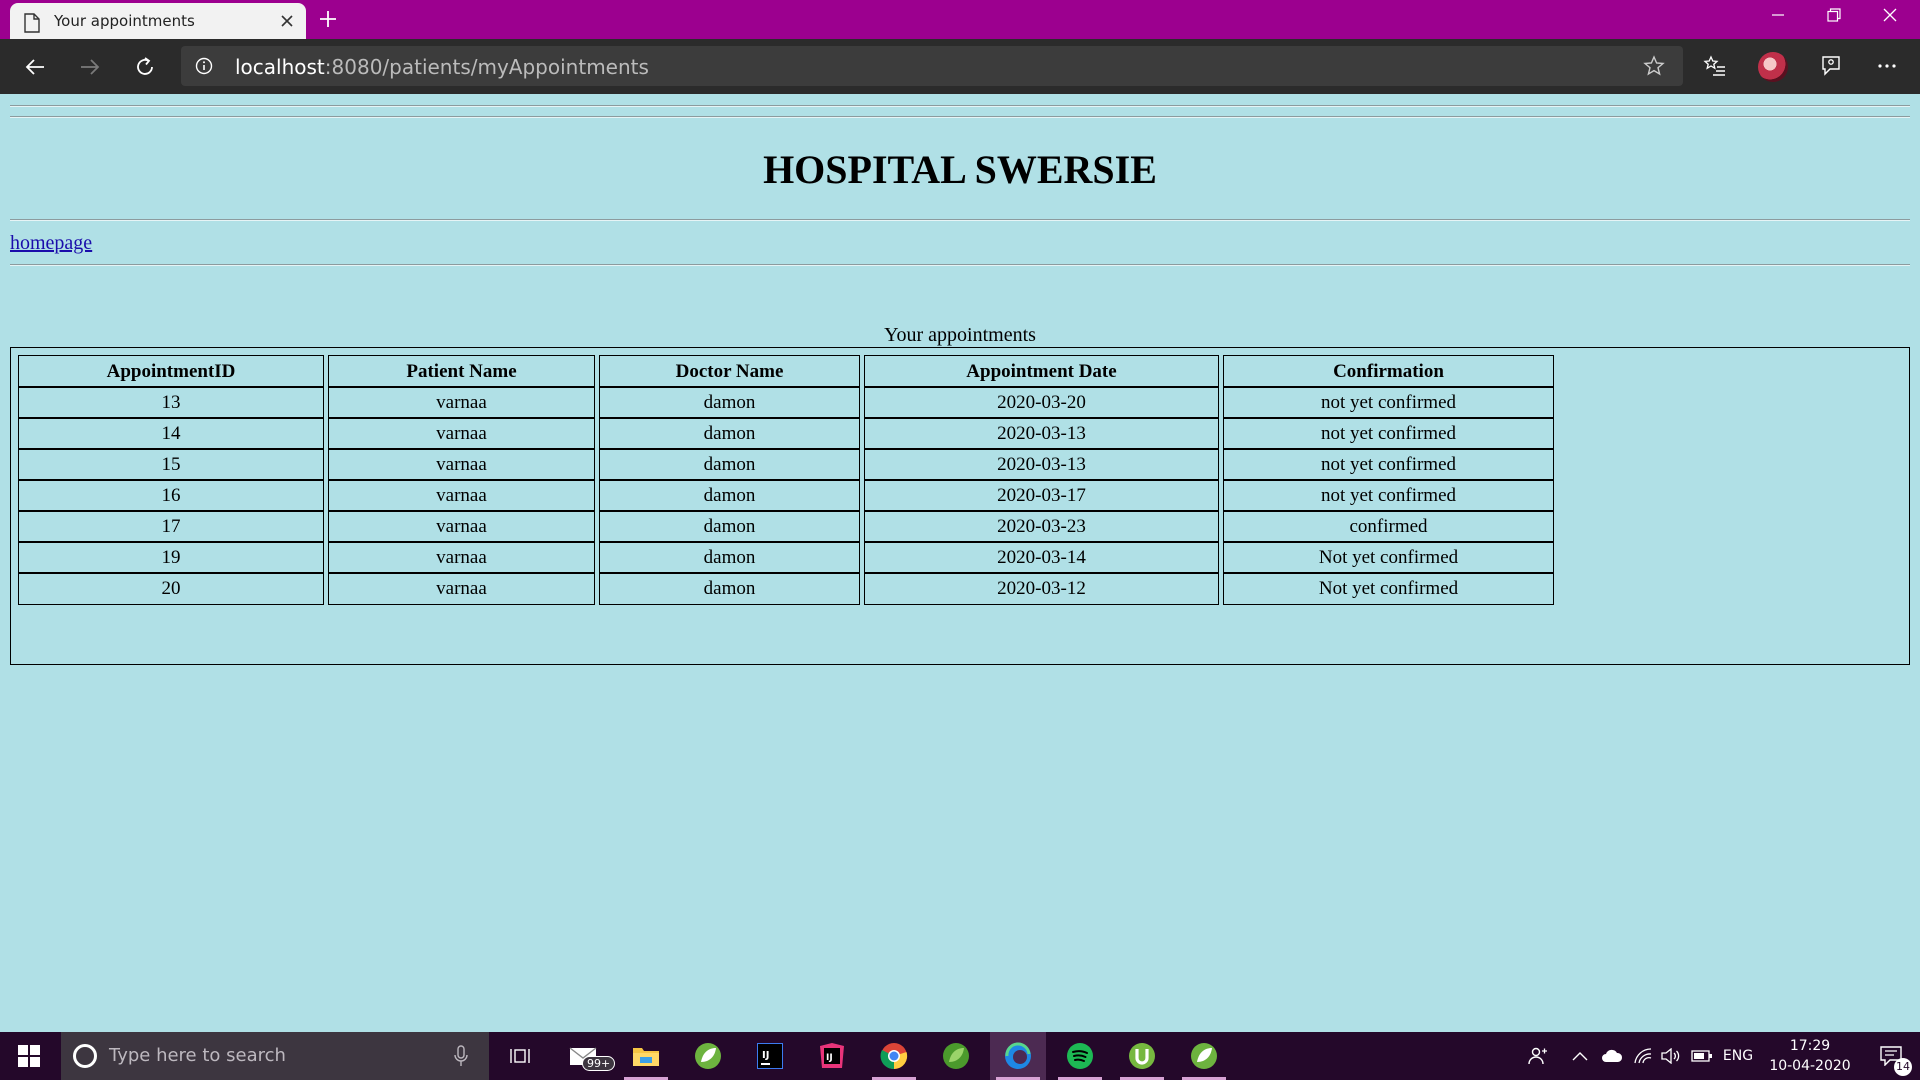  I want to click on start-button, so click(29, 1056).